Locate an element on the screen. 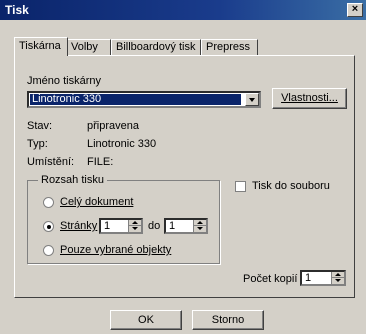  dropdown-button is located at coordinates (252, 99).